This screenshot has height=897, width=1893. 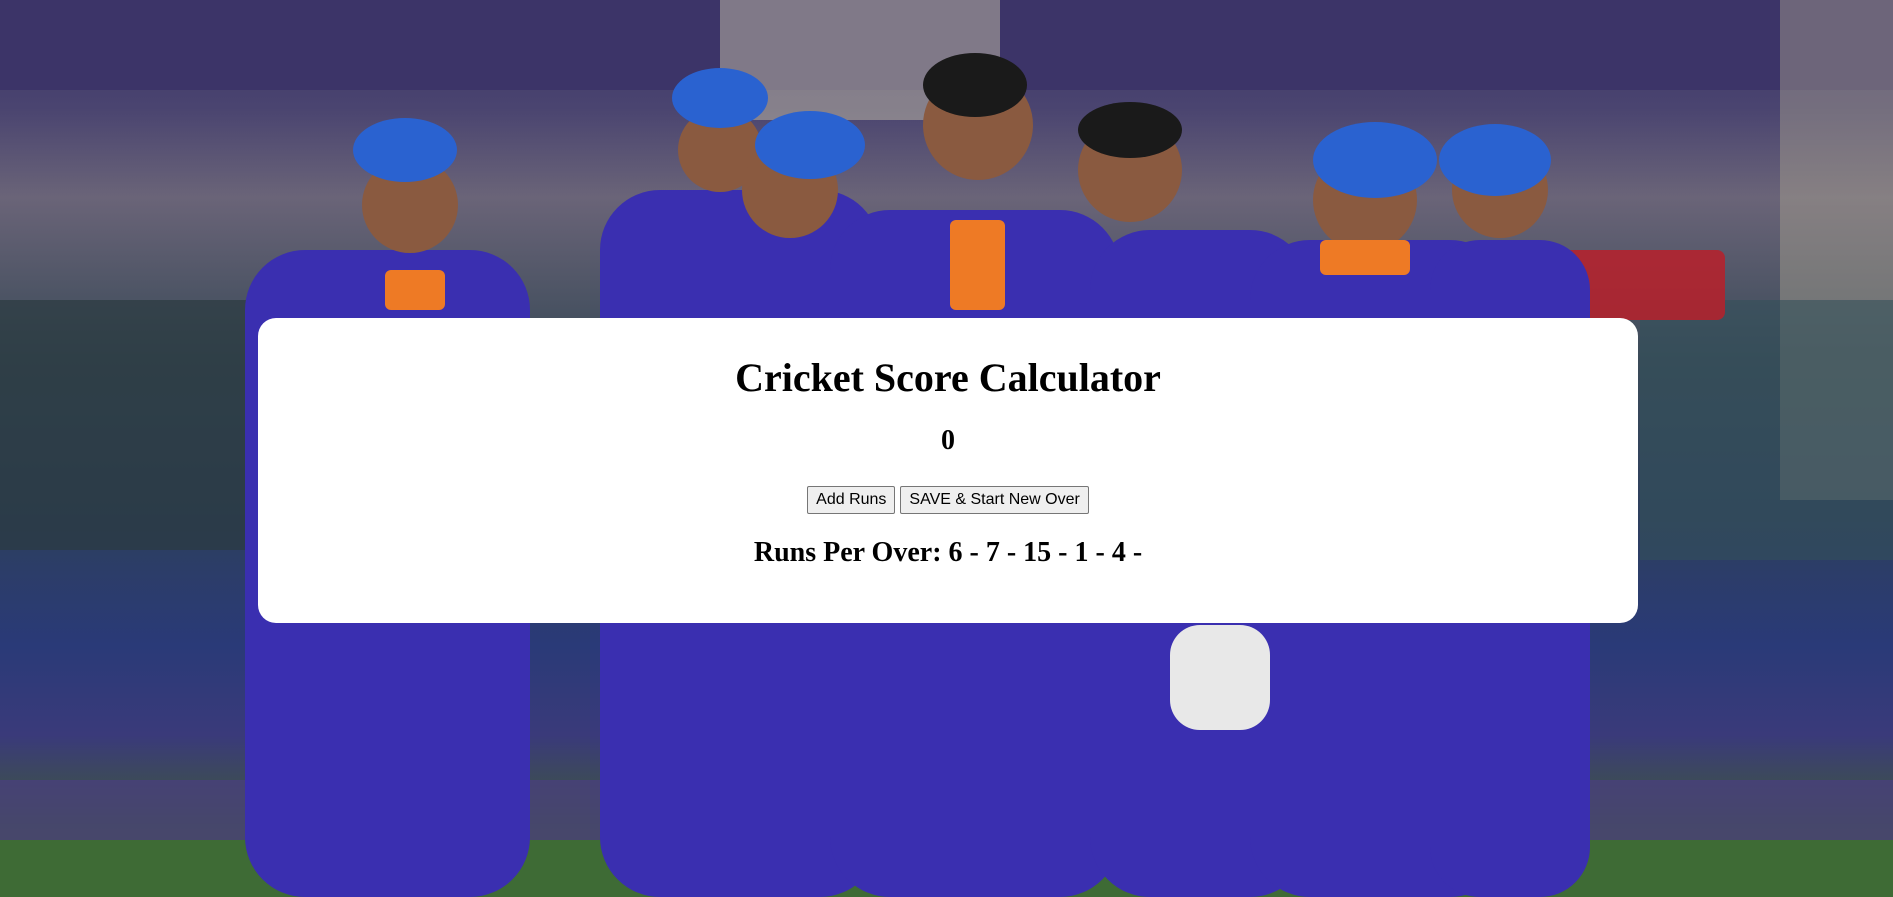 What do you see at coordinates (994, 500) in the screenshot?
I see `save-start-new-over-button: SAVE & Start New Over` at bounding box center [994, 500].